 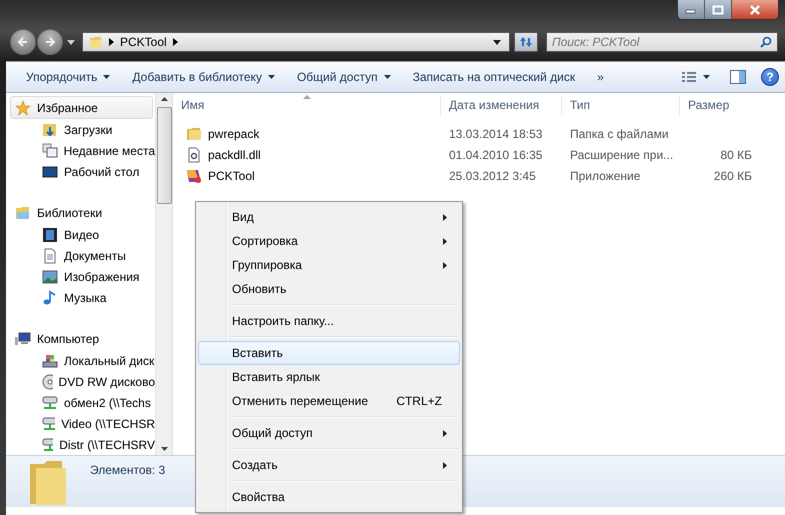 What do you see at coordinates (496, 133) in the screenshot?
I see `date-cell-text: 13.03.2014 18:53` at bounding box center [496, 133].